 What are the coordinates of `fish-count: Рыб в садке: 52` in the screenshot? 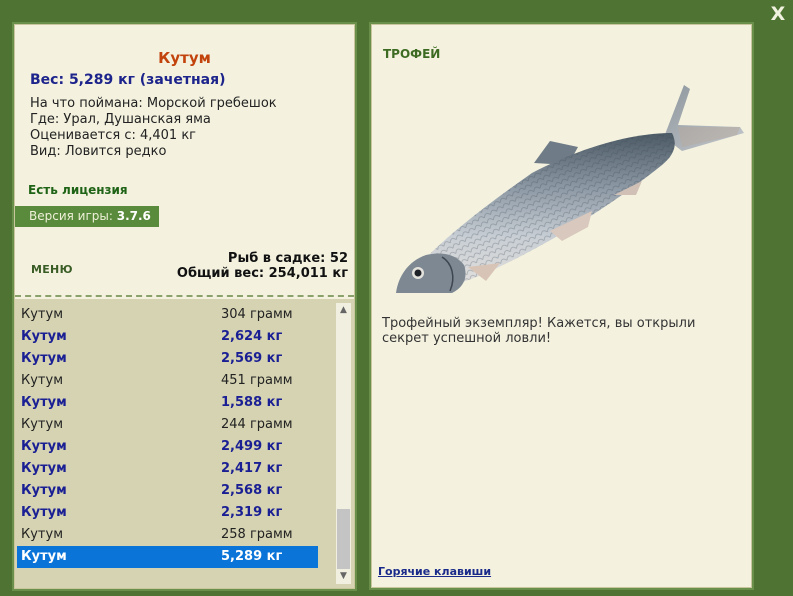 It's located at (287, 258).